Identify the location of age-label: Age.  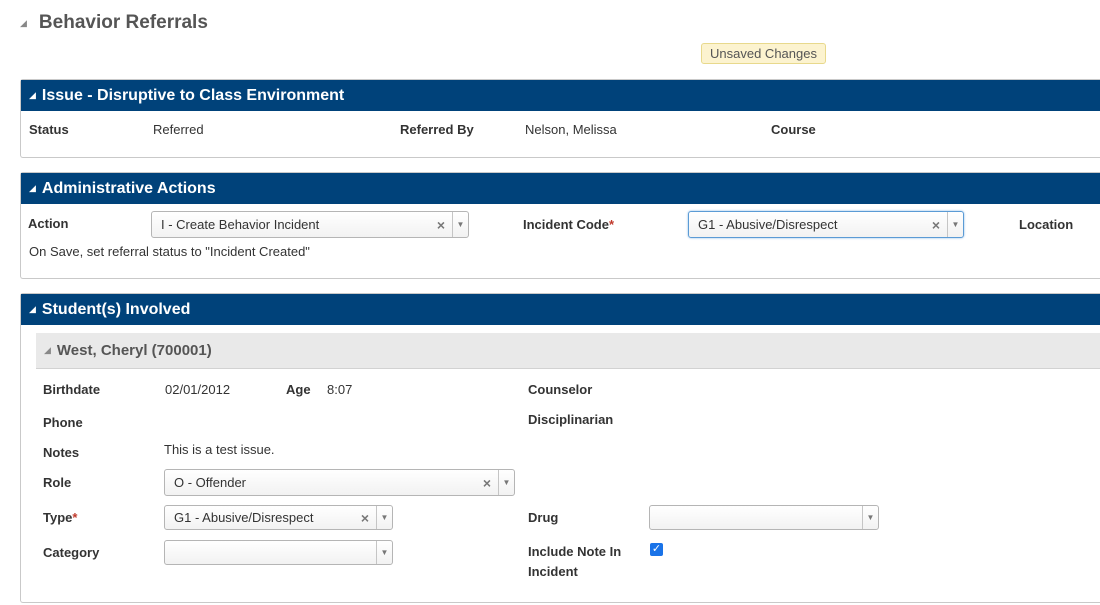
(298, 389).